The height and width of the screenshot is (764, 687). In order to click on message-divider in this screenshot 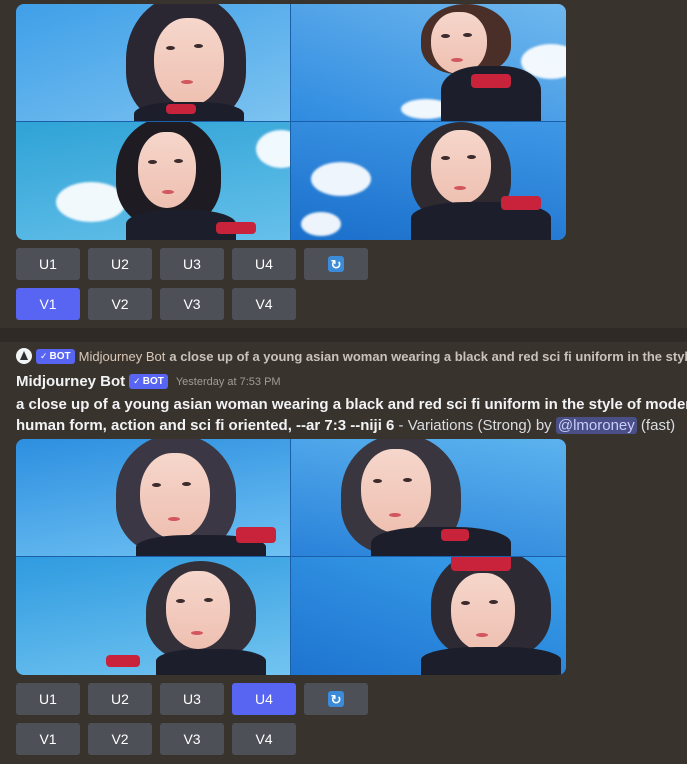, I will do `click(343, 335)`.